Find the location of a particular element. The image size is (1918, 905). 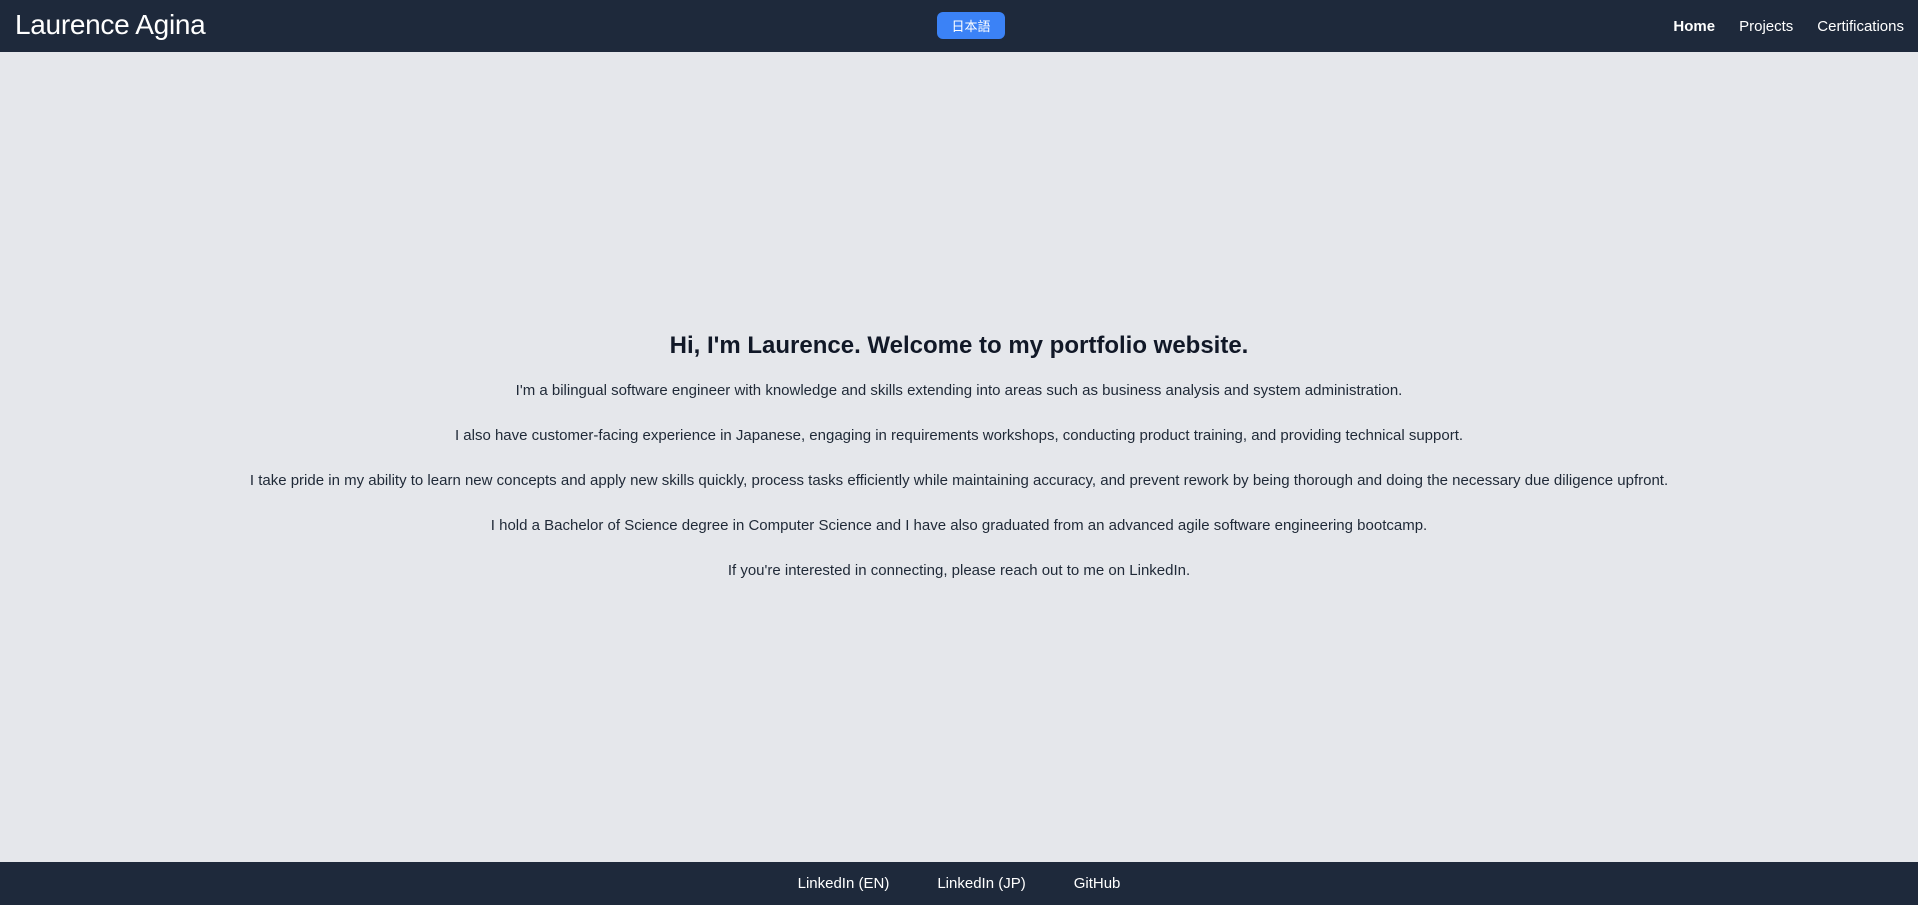

main-nav: Home Projects Certifications is located at coordinates (1788, 26).